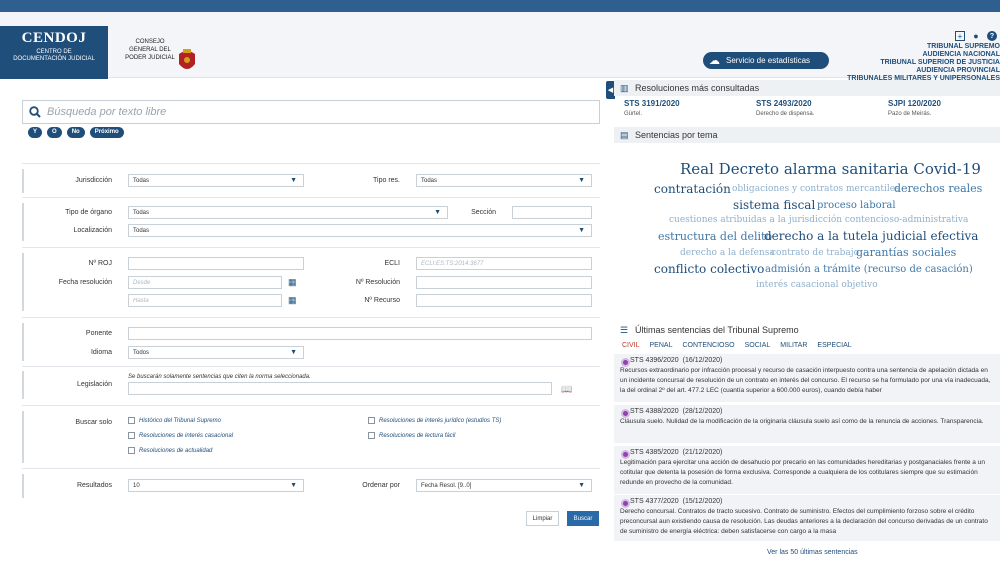 This screenshot has width=1000, height=563. What do you see at coordinates (923, 71) in the screenshot?
I see `court-link: AUDIENCIA PROVINCIAL` at bounding box center [923, 71].